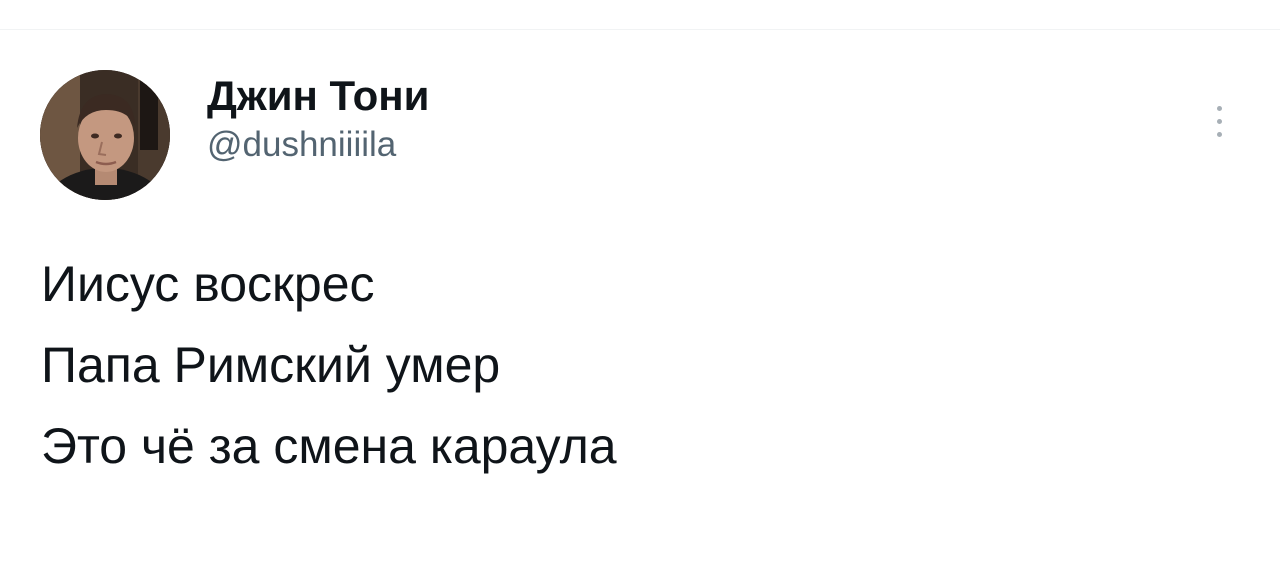  I want to click on tweet-line: Это чё за смена караула, so click(329, 446).